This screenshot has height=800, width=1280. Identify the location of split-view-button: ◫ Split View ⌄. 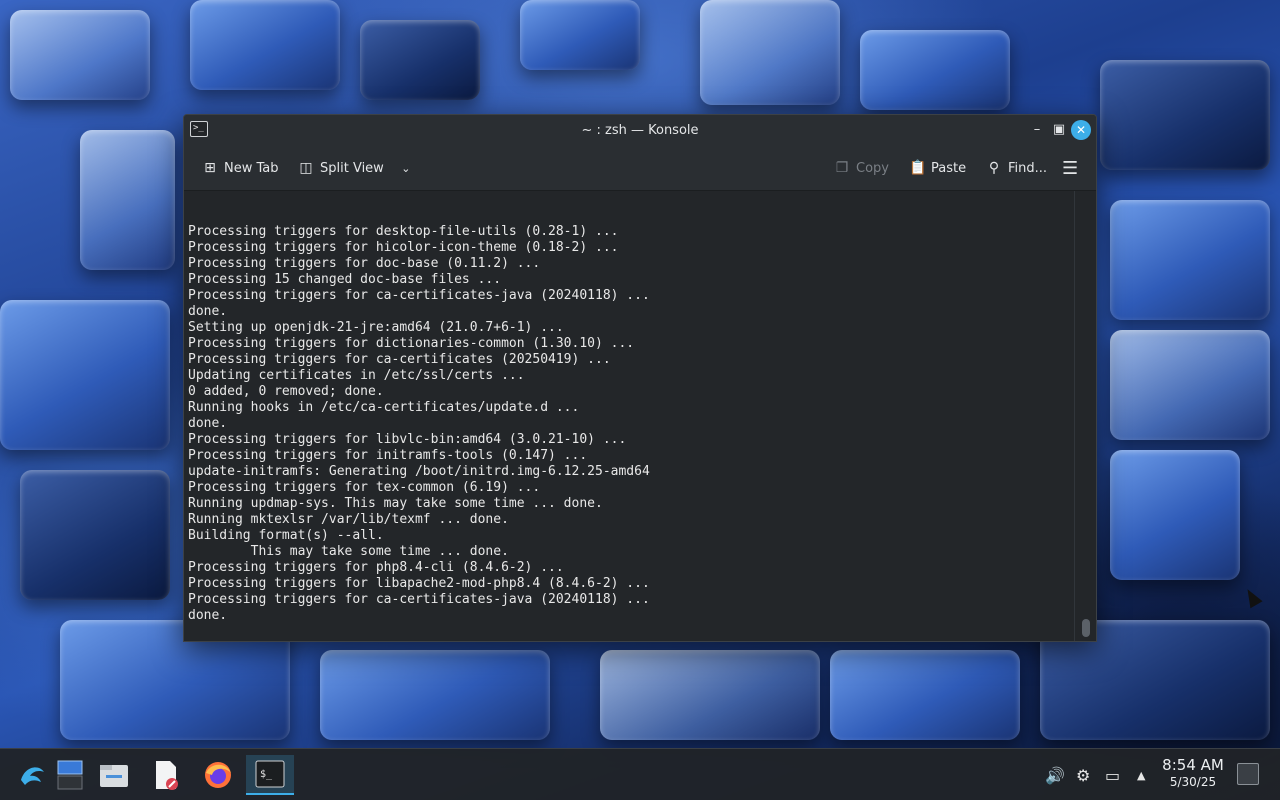
(356, 168).